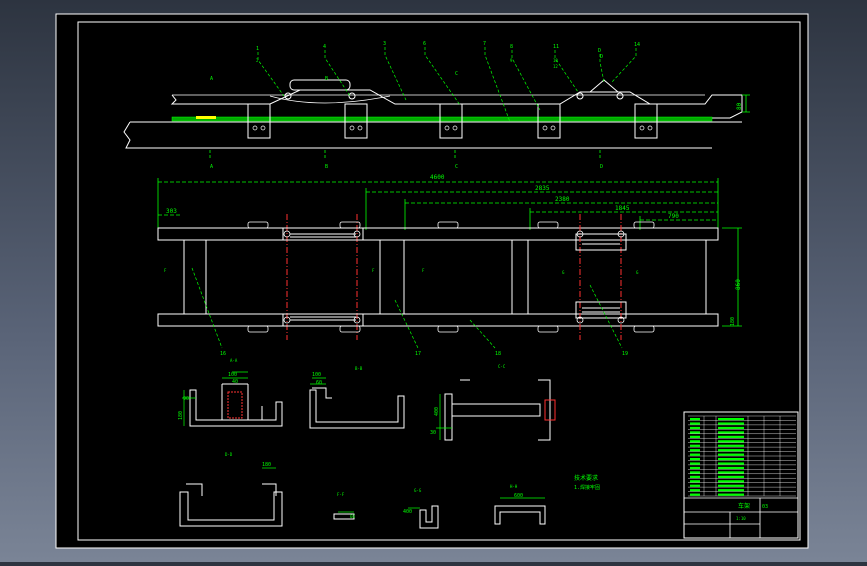 This screenshot has width=867, height=566. Describe the element at coordinates (601, 57) in the screenshot. I see `section-mark-d-top: D` at that location.